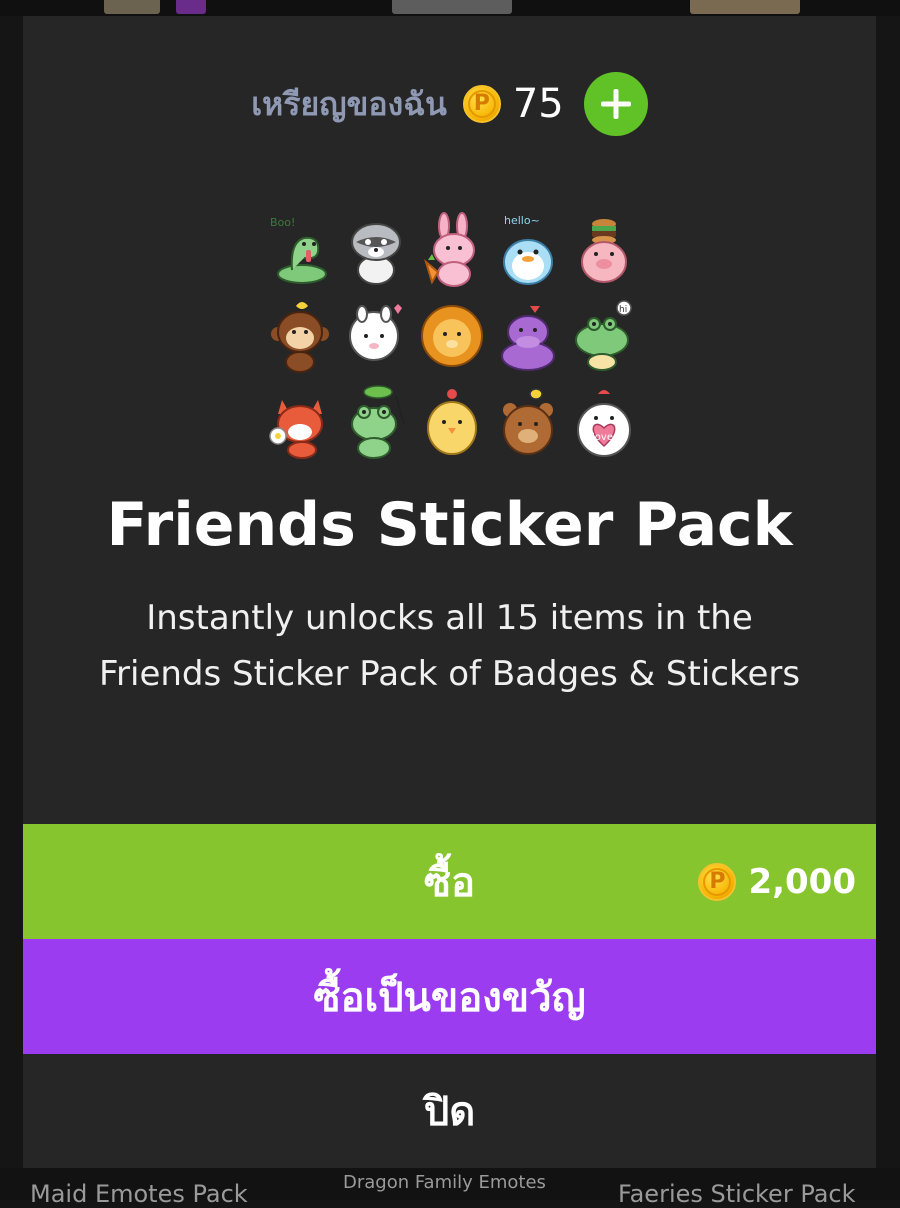 This screenshot has height=1208, width=900. Describe the element at coordinates (376, 250) in the screenshot. I see `sticker-raccoon` at that location.